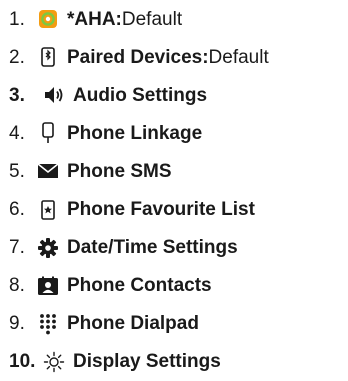  I want to click on menu-item-phone-favourite-list: 6. Phone Favourite List, so click(178, 209).